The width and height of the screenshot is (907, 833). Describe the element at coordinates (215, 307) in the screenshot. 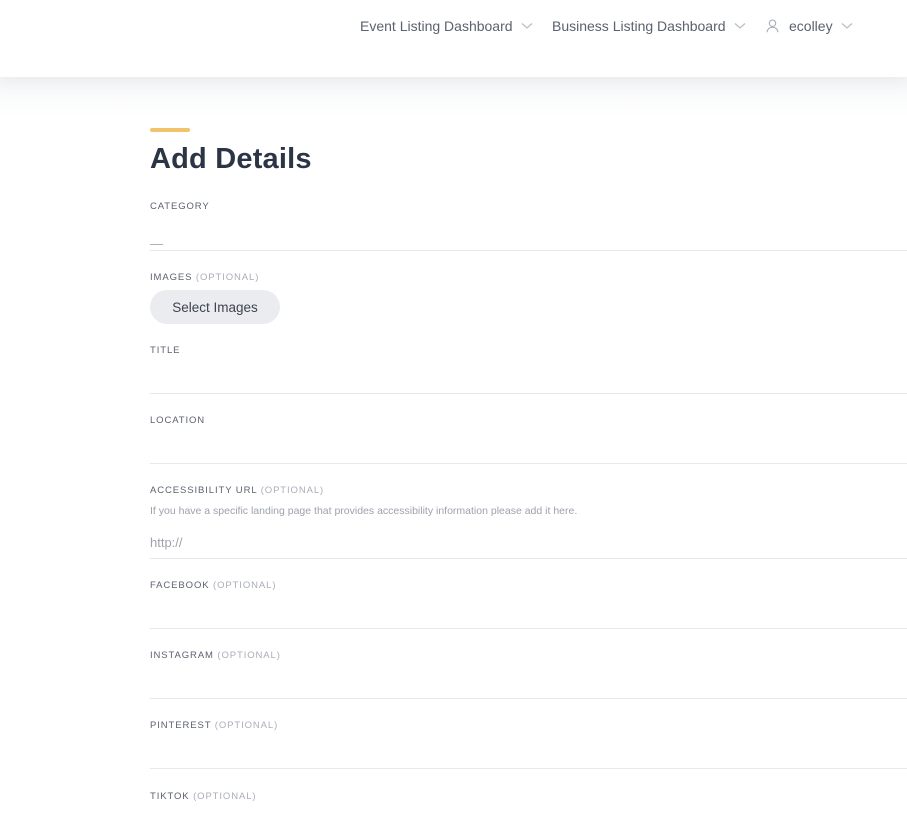

I see `select-images-button: Select Images` at that location.